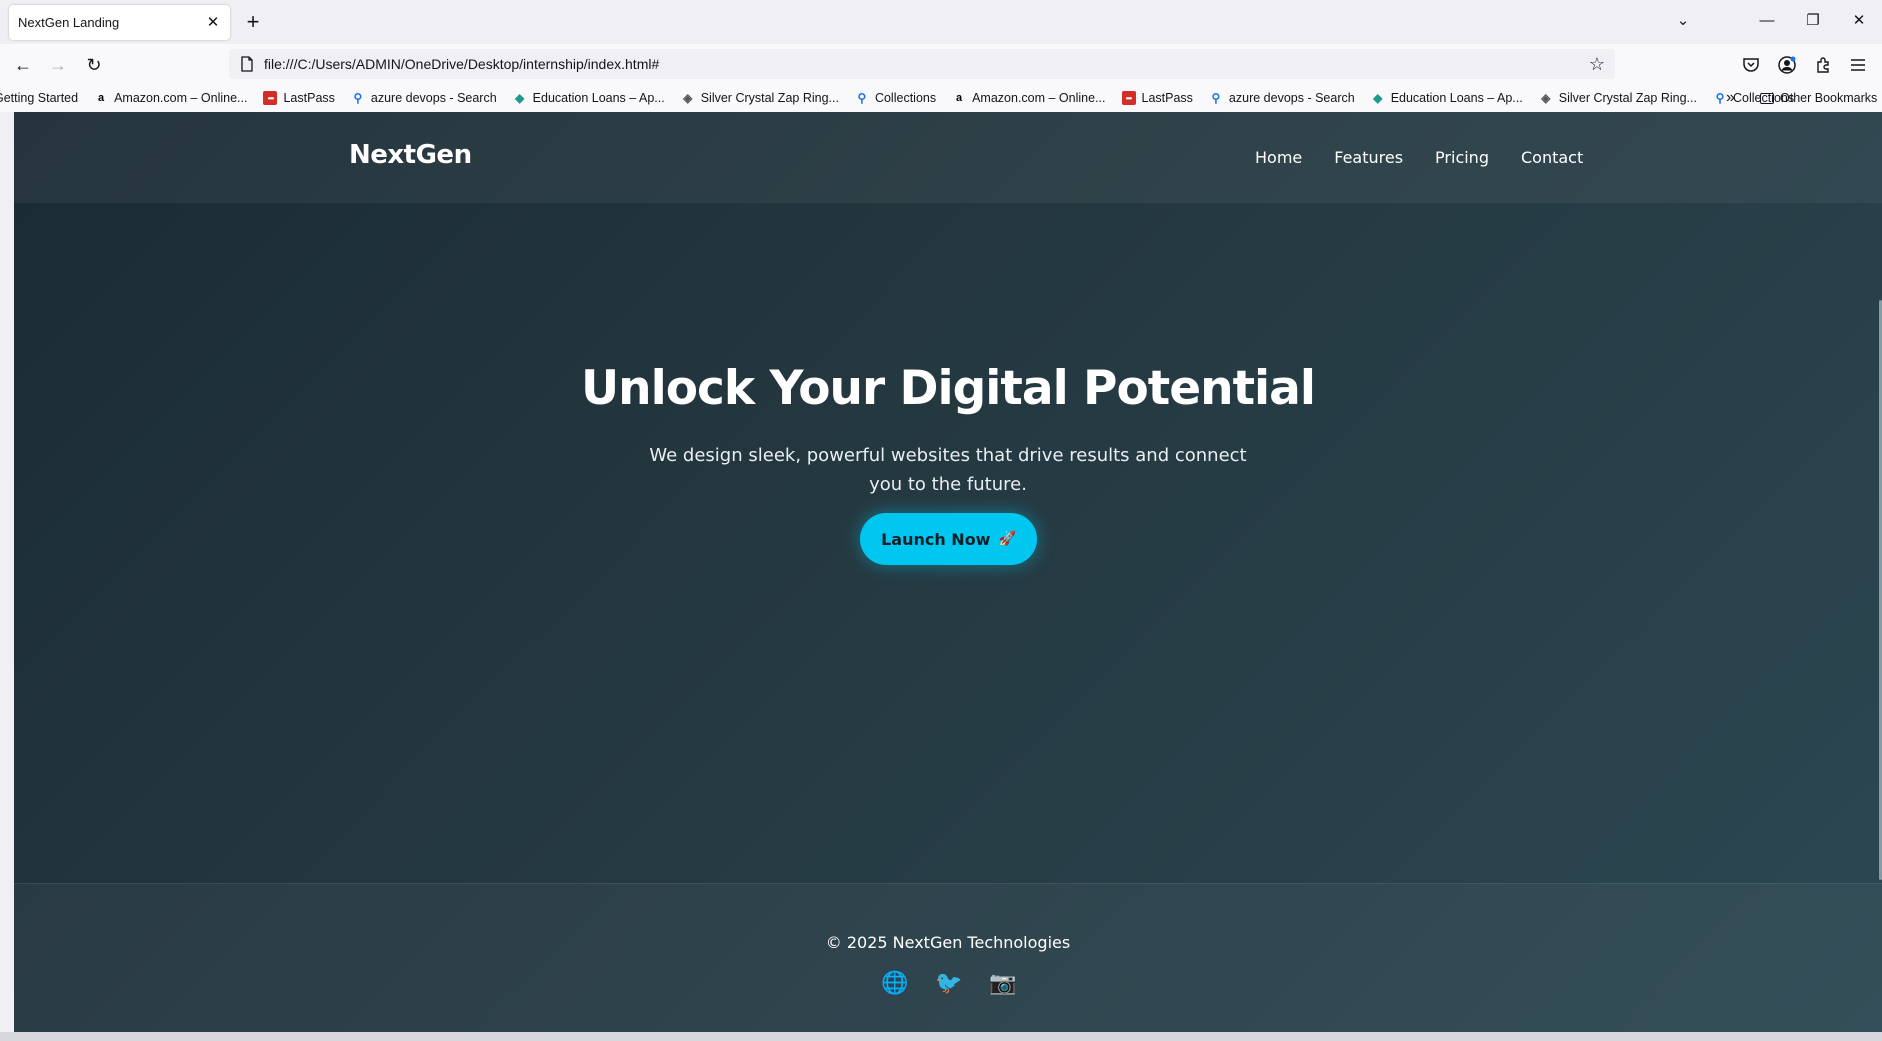 Image resolution: width=1882 pixels, height=1041 pixels. Describe the element at coordinates (39, 98) in the screenshot. I see `bookmark-label: Getting Started` at that location.